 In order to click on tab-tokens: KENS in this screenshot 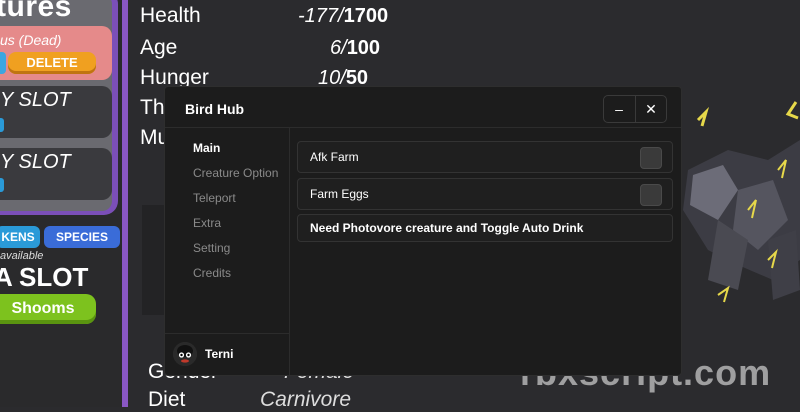, I will do `click(20, 237)`.